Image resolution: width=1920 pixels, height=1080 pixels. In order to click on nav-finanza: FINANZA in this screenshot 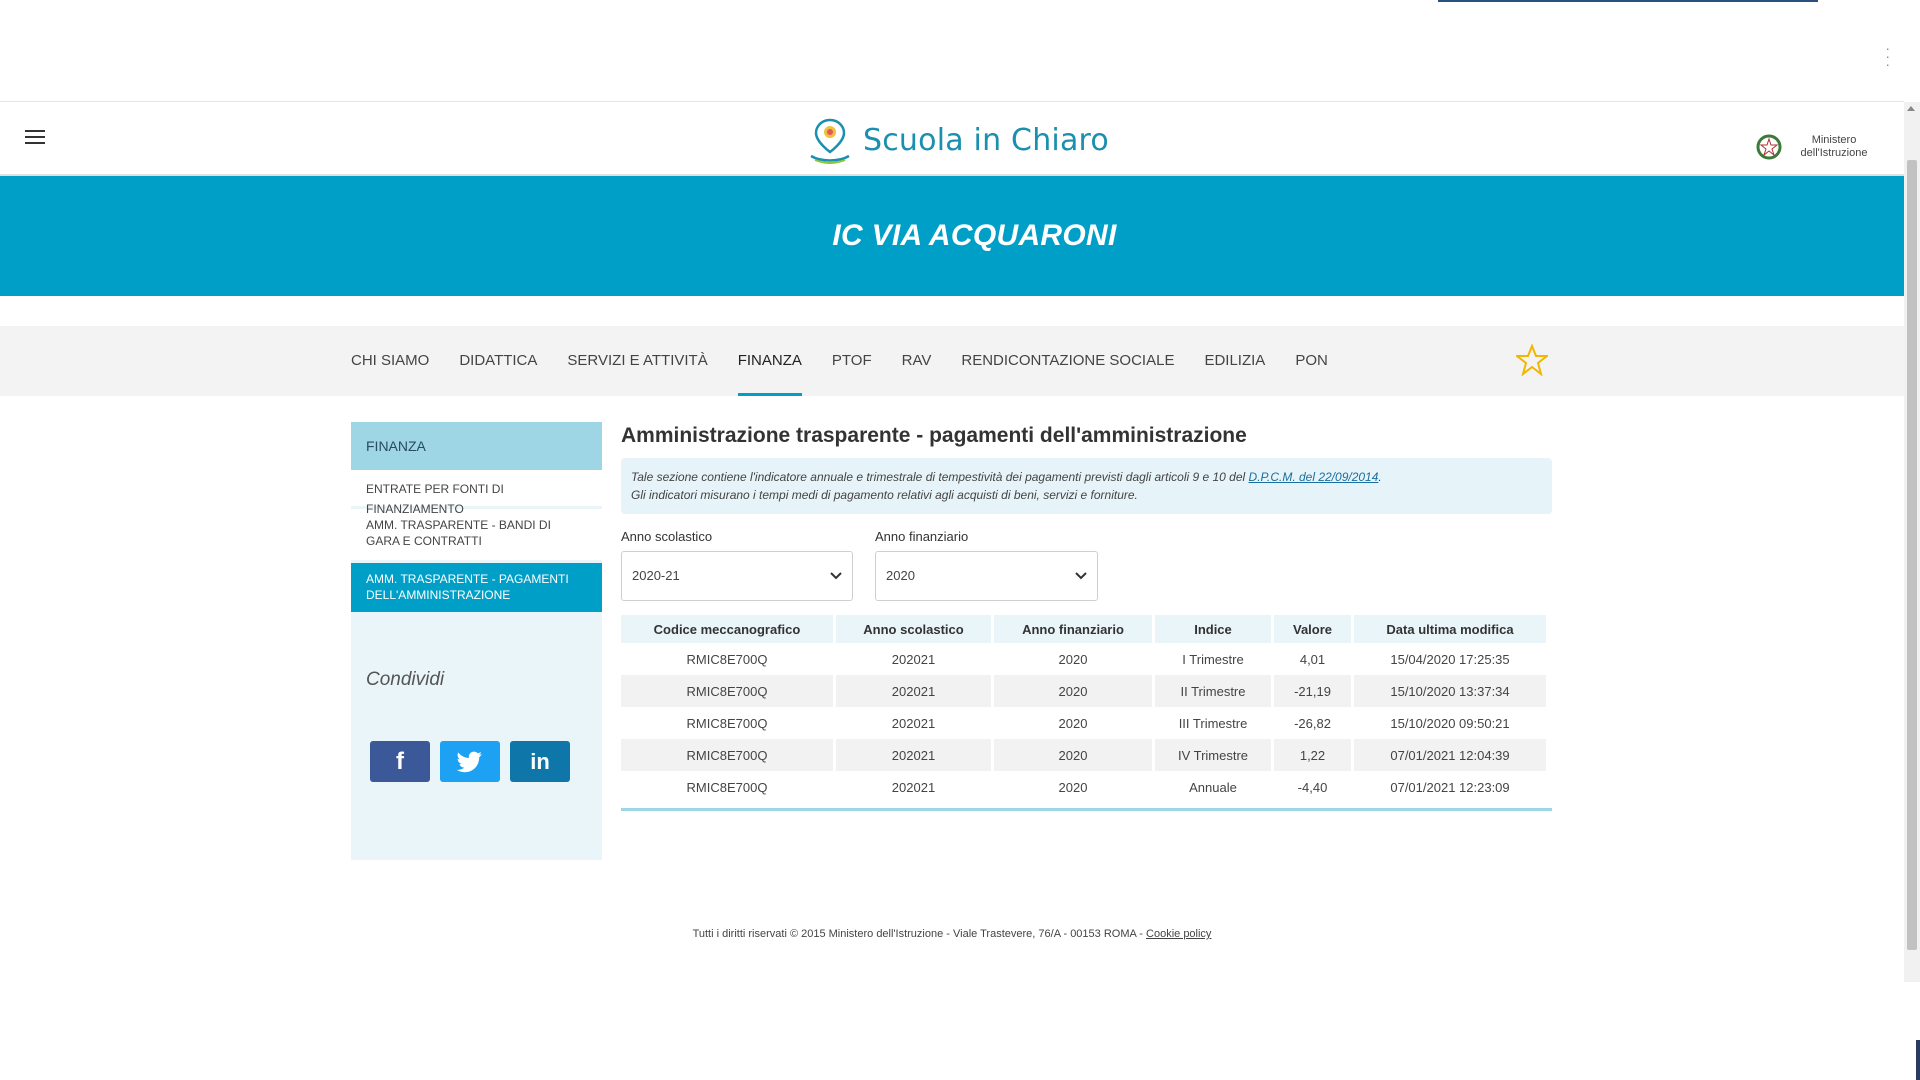, I will do `click(770, 361)`.